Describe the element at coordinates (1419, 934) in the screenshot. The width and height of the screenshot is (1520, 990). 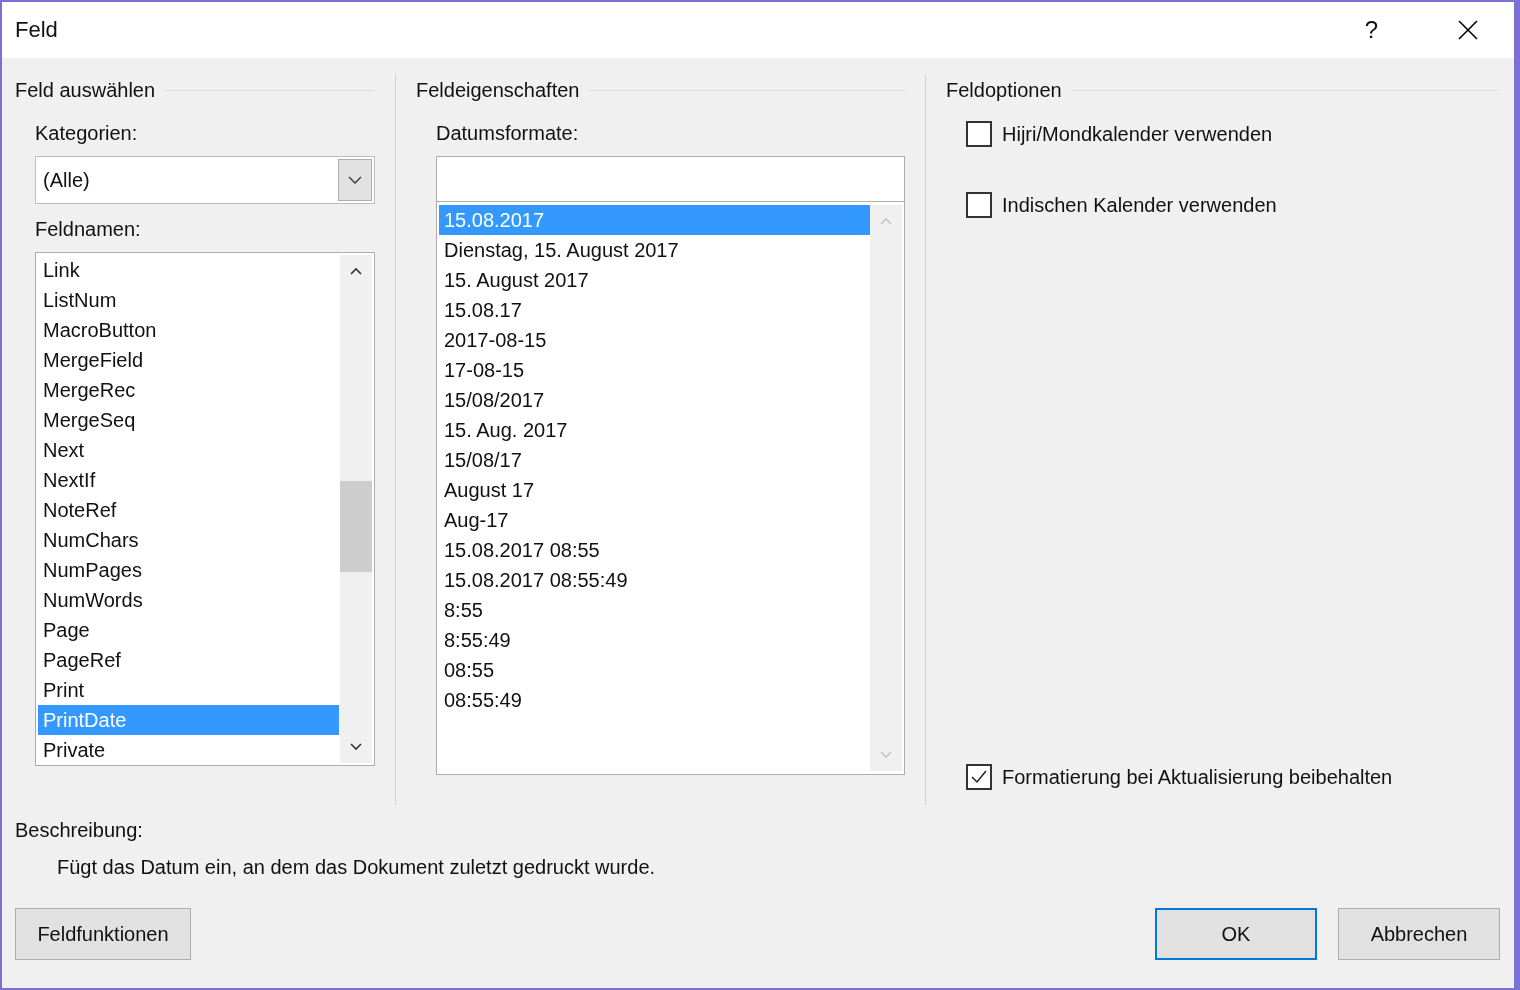
I see `cancel-button: Abbrechen` at that location.